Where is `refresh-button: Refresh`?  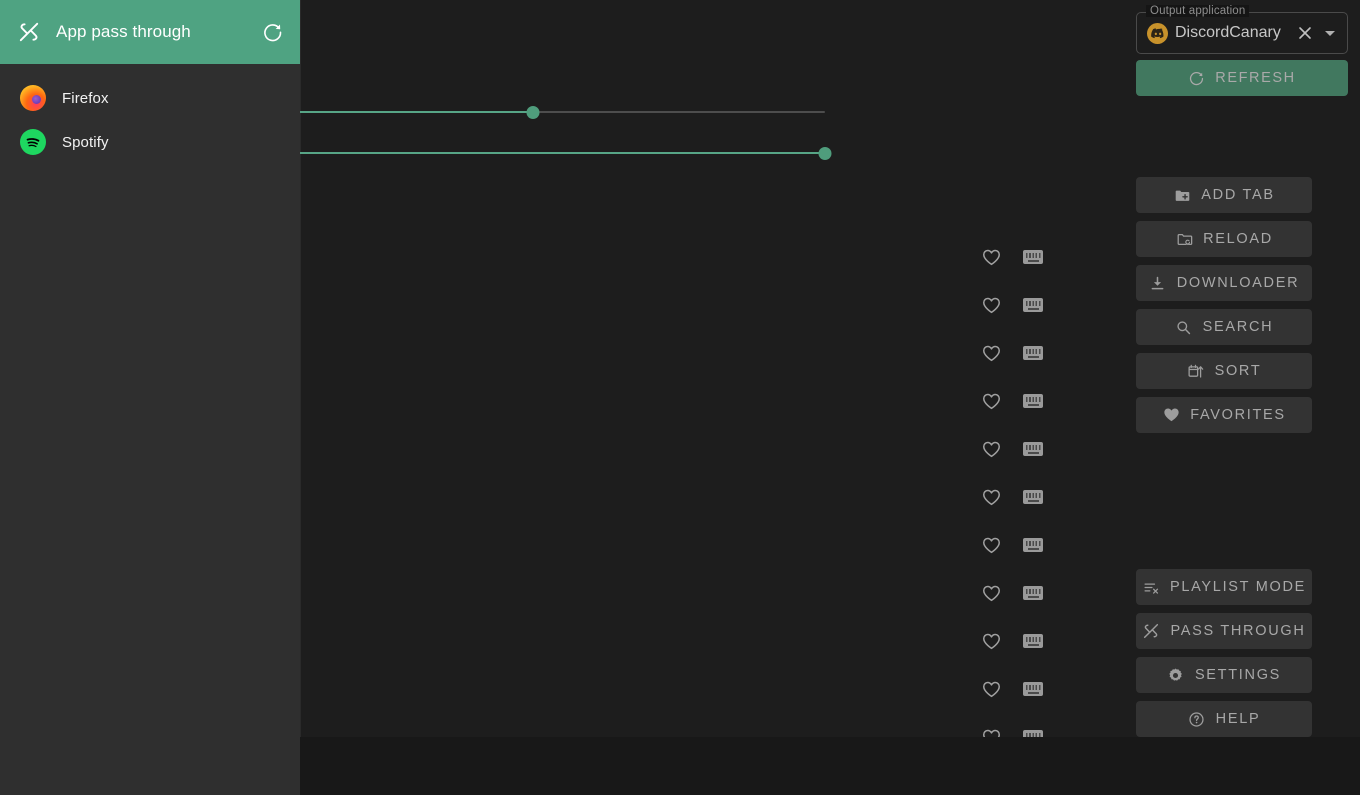
refresh-button: Refresh is located at coordinates (1242, 78).